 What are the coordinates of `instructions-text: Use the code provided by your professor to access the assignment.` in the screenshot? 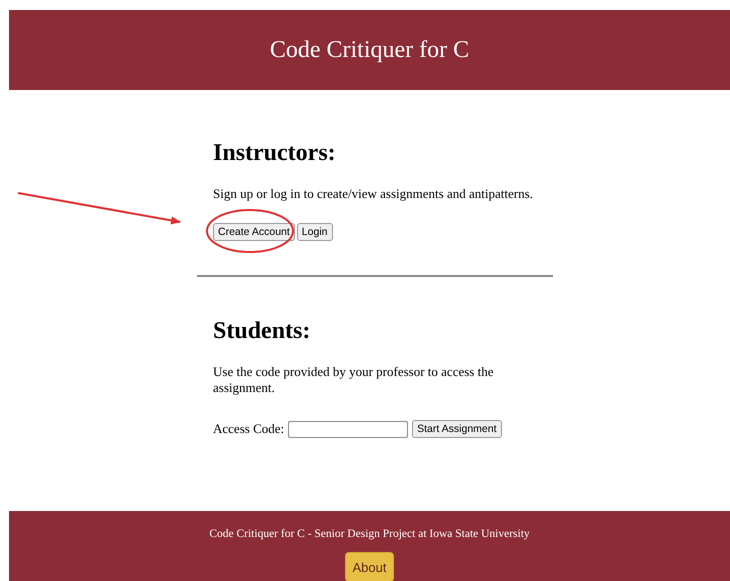 It's located at (353, 380).